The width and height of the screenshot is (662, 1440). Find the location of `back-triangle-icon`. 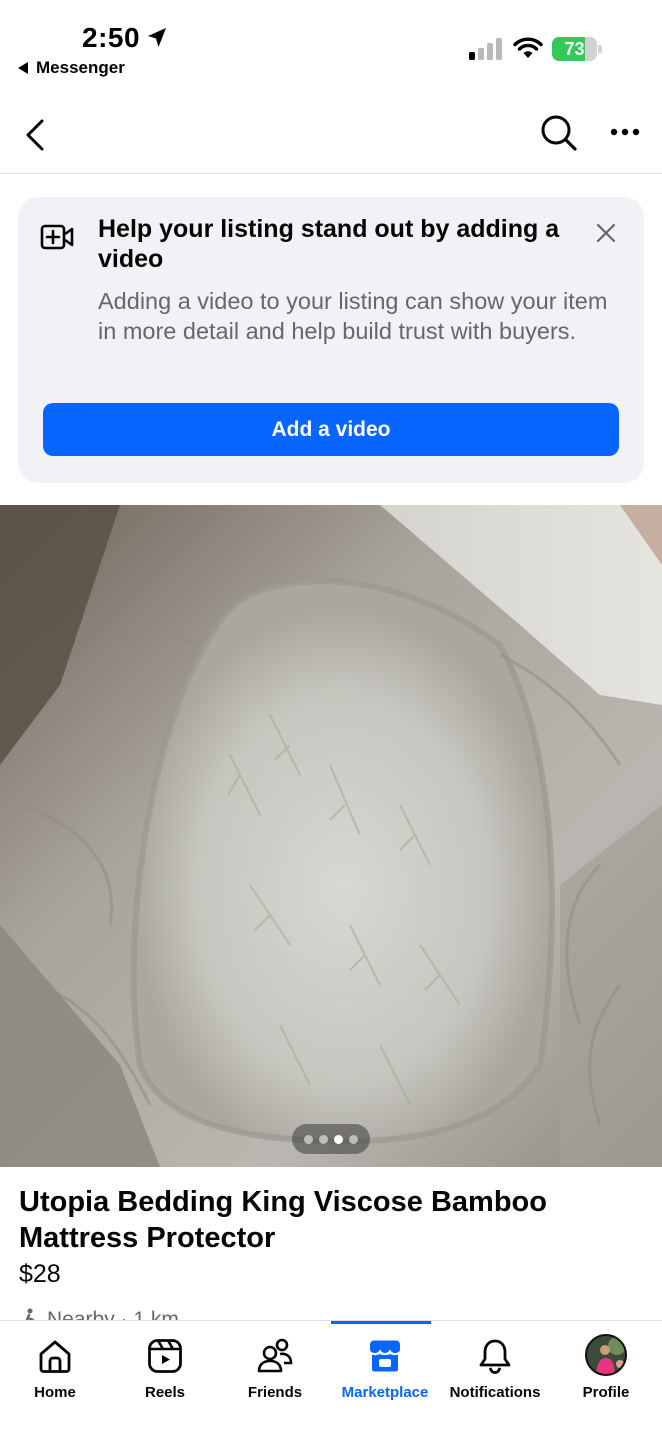

back-triangle-icon is located at coordinates (23, 68).